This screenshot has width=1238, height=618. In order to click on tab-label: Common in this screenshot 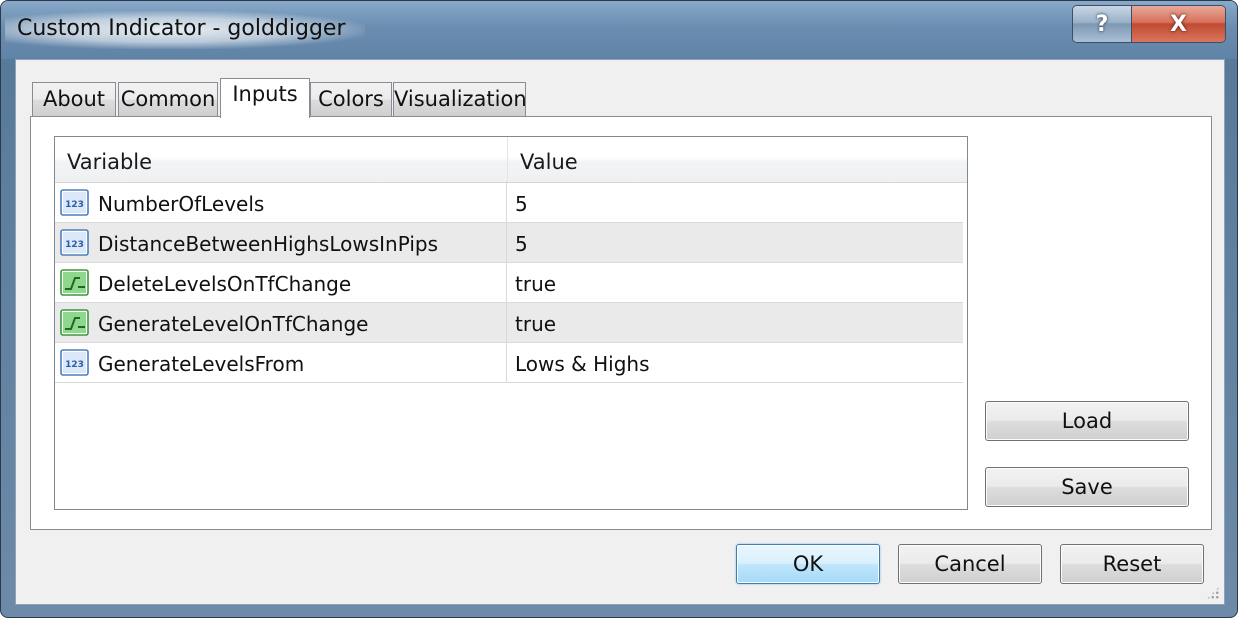, I will do `click(168, 99)`.